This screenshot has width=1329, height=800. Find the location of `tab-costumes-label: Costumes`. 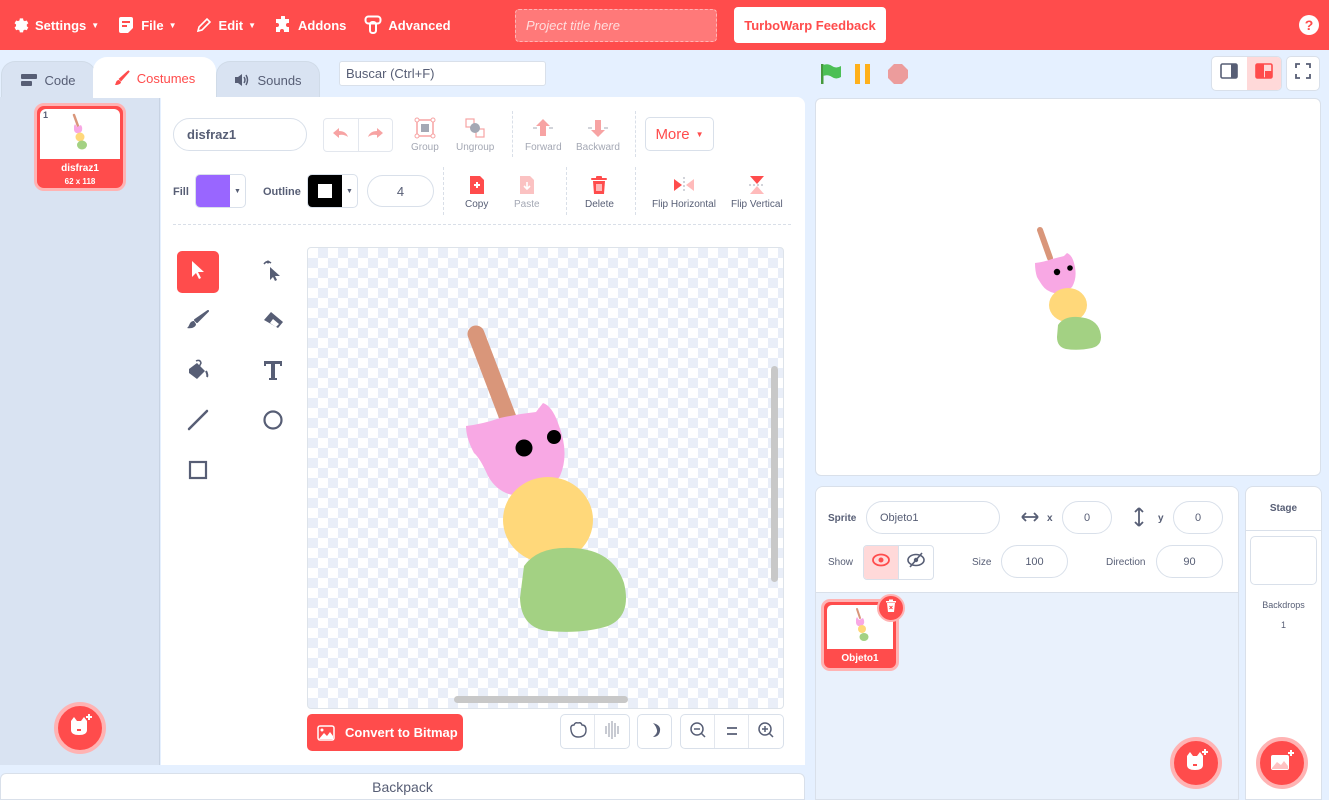

tab-costumes-label: Costumes is located at coordinates (166, 78).